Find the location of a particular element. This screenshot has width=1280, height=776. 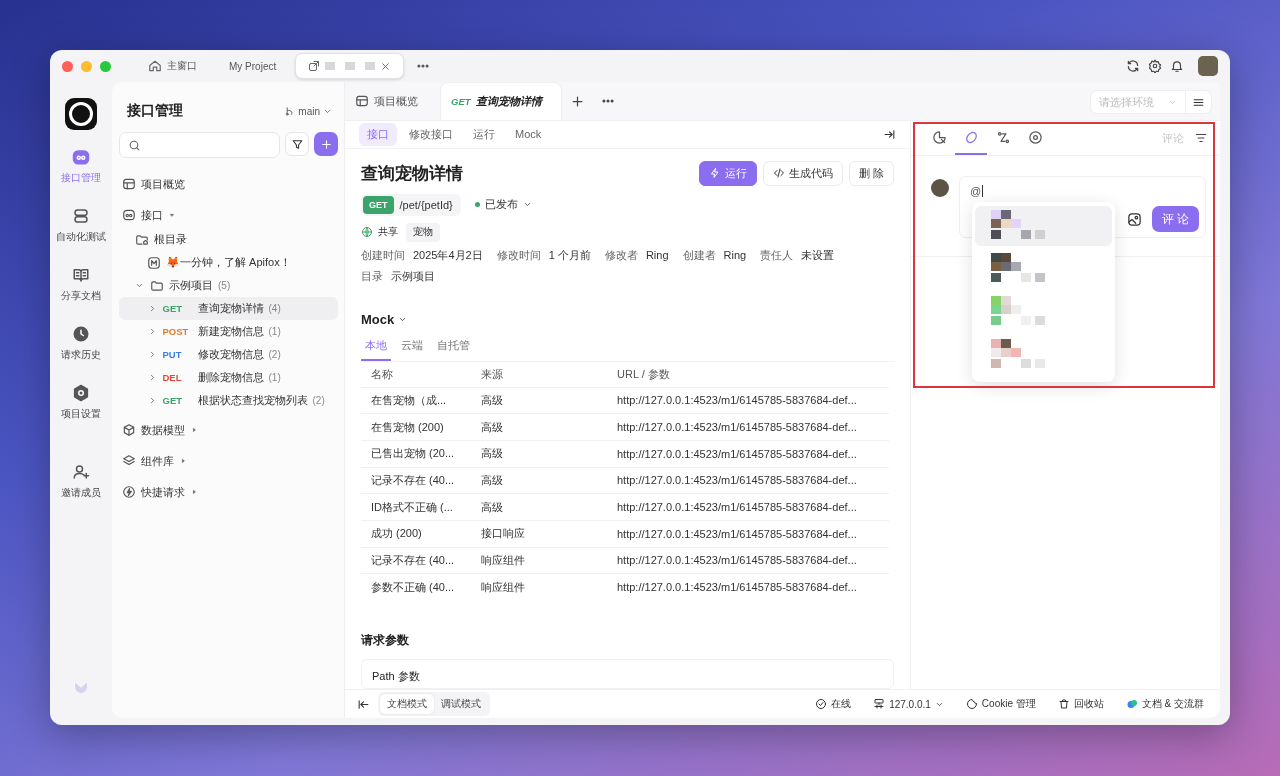

table-cell: 高级 is located at coordinates (541, 480).